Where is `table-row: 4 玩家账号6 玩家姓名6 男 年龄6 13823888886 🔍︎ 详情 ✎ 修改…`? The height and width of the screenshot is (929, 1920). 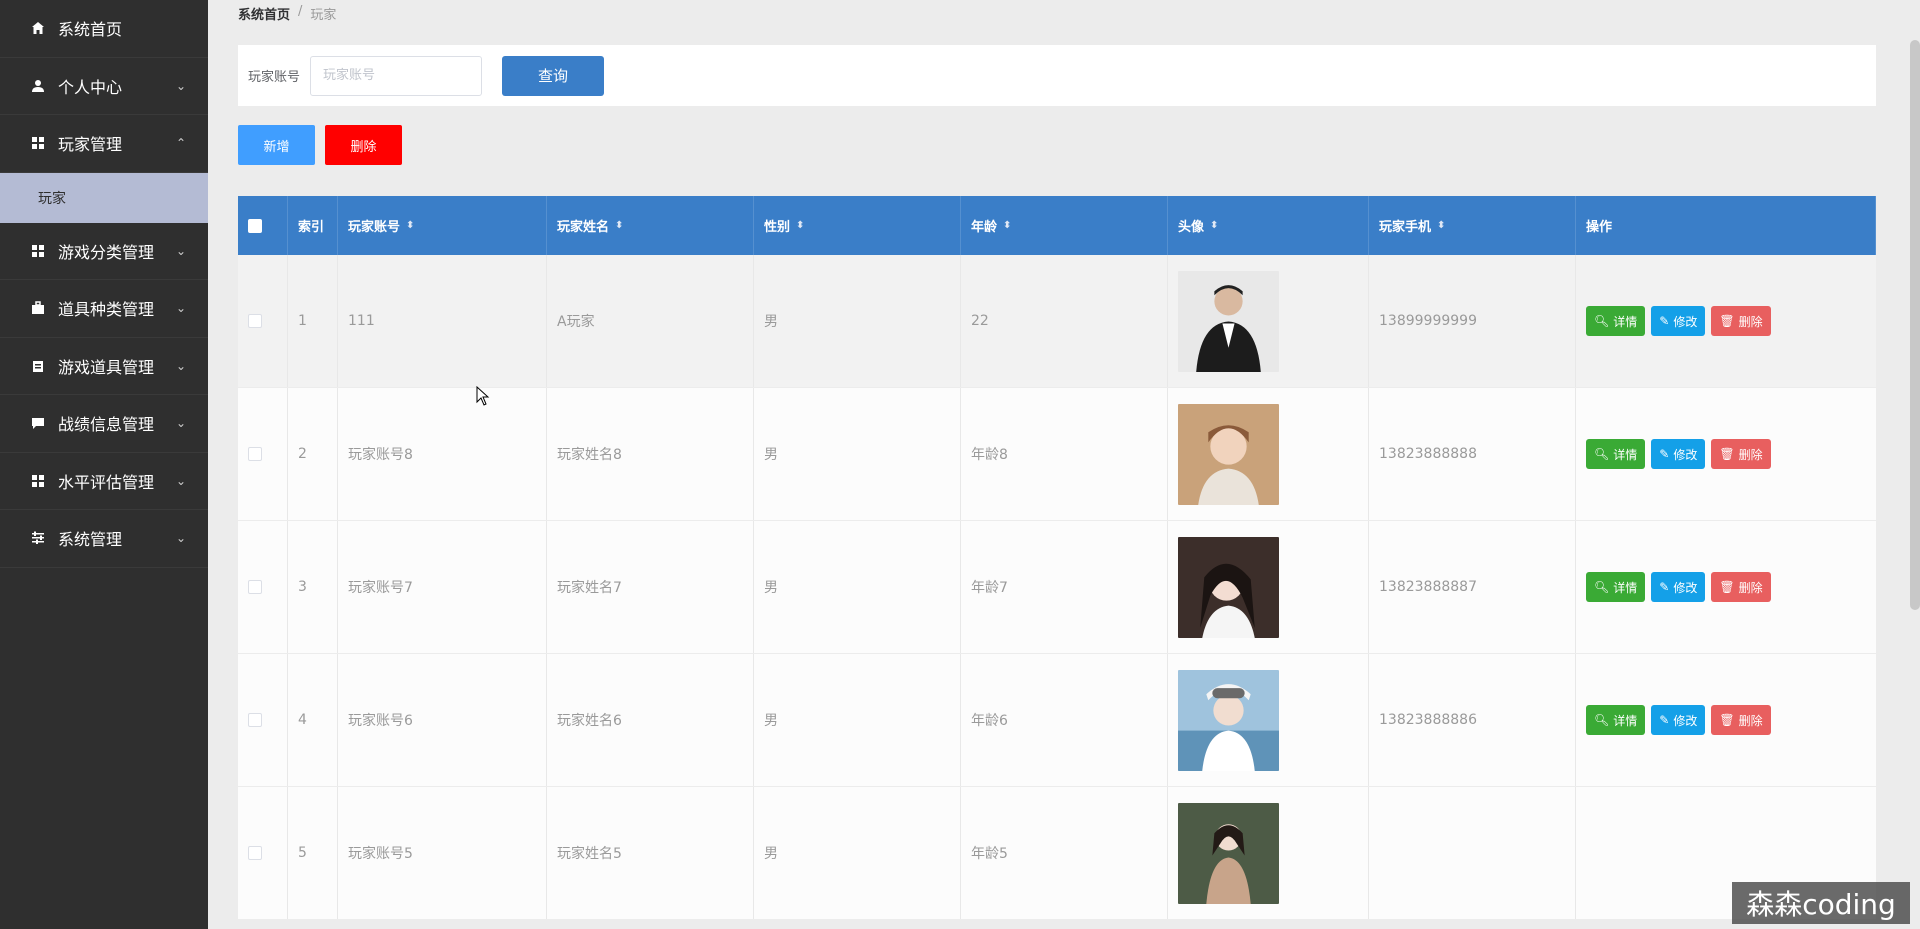 table-row: 4 玩家账号6 玩家姓名6 男 年龄6 13823888886 🔍︎ 详情 ✎ 修改… is located at coordinates (1057, 720).